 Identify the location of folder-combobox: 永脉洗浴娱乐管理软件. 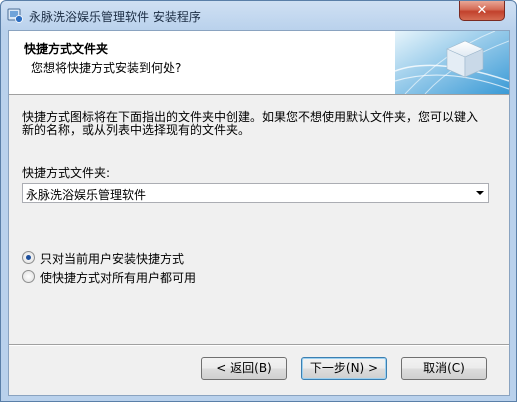
(255, 193).